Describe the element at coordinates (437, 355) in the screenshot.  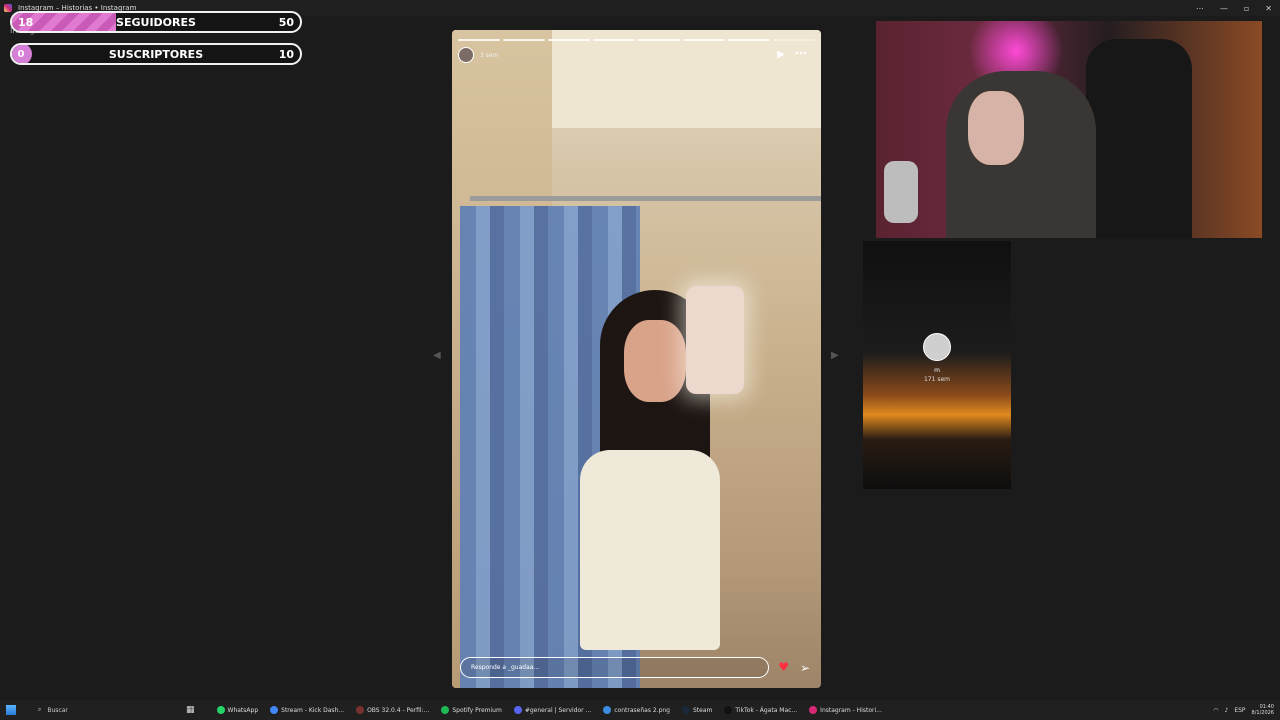
I see `prev-story-icon: ◀` at that location.